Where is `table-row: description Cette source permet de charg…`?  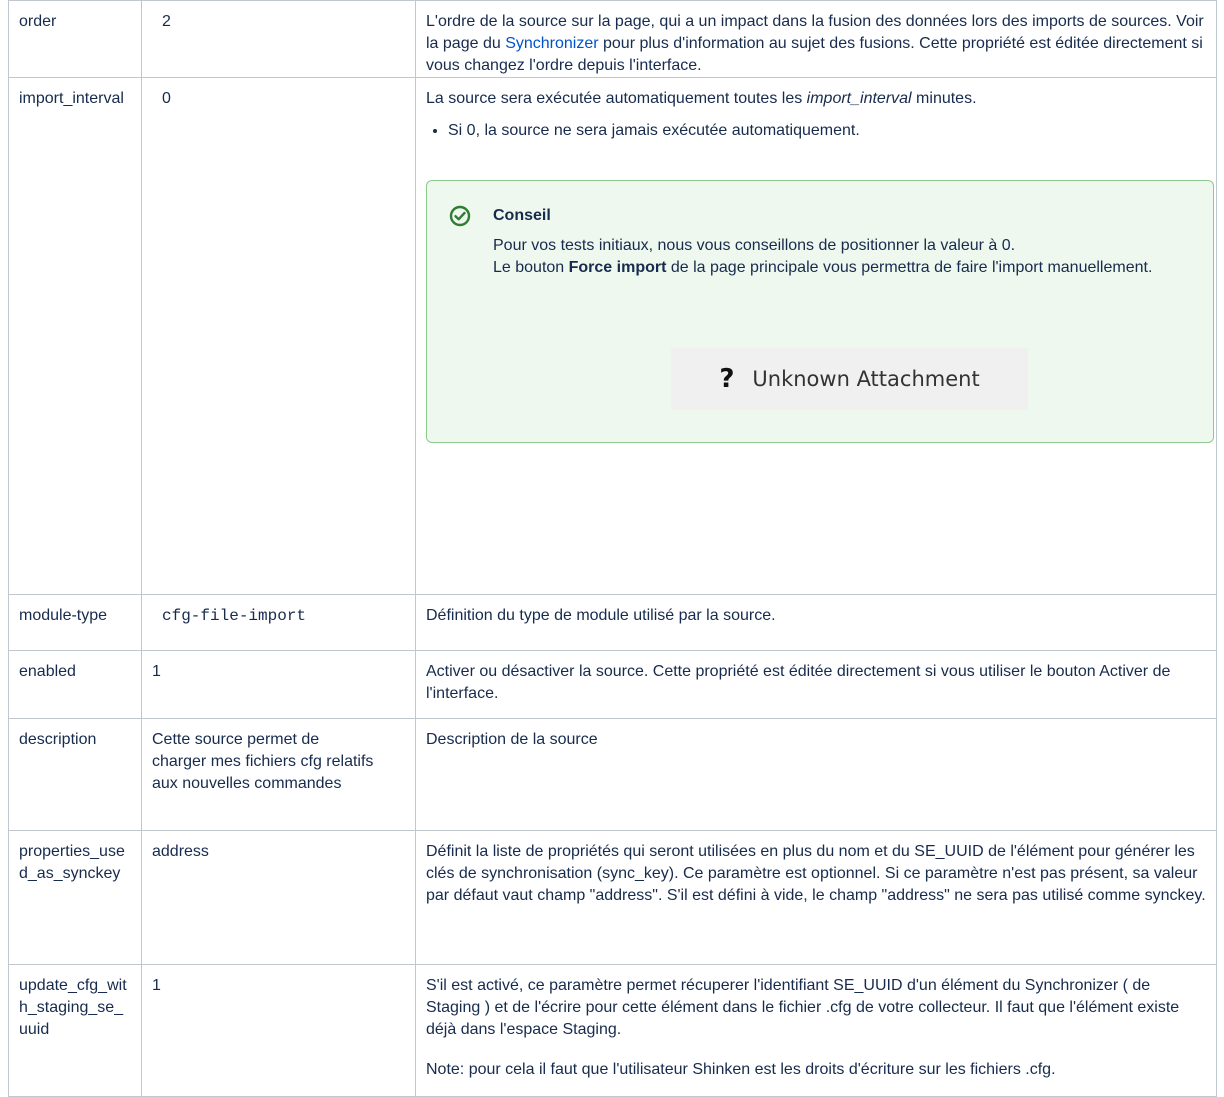
table-row: description Cette source permet de charg… is located at coordinates (612, 774).